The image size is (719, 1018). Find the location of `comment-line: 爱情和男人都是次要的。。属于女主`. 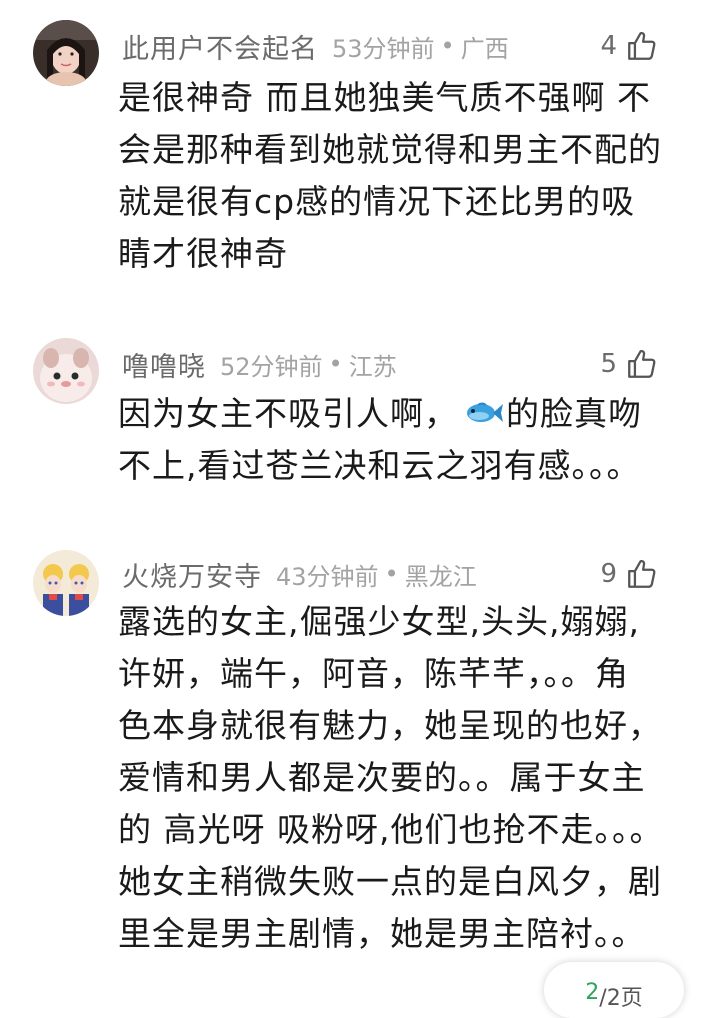

comment-line: 爱情和男人都是次要的。。属于女主 is located at coordinates (382, 777).